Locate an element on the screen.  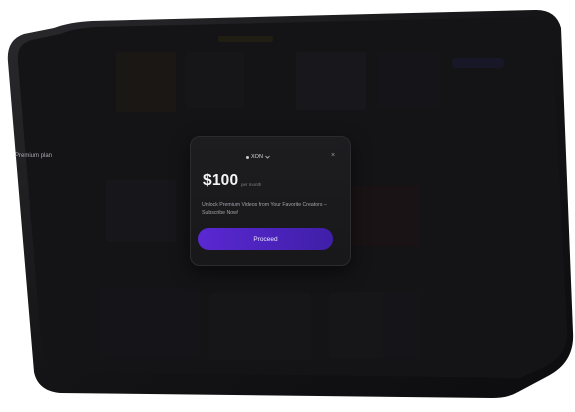
currency-selector: XON is located at coordinates (258, 157).